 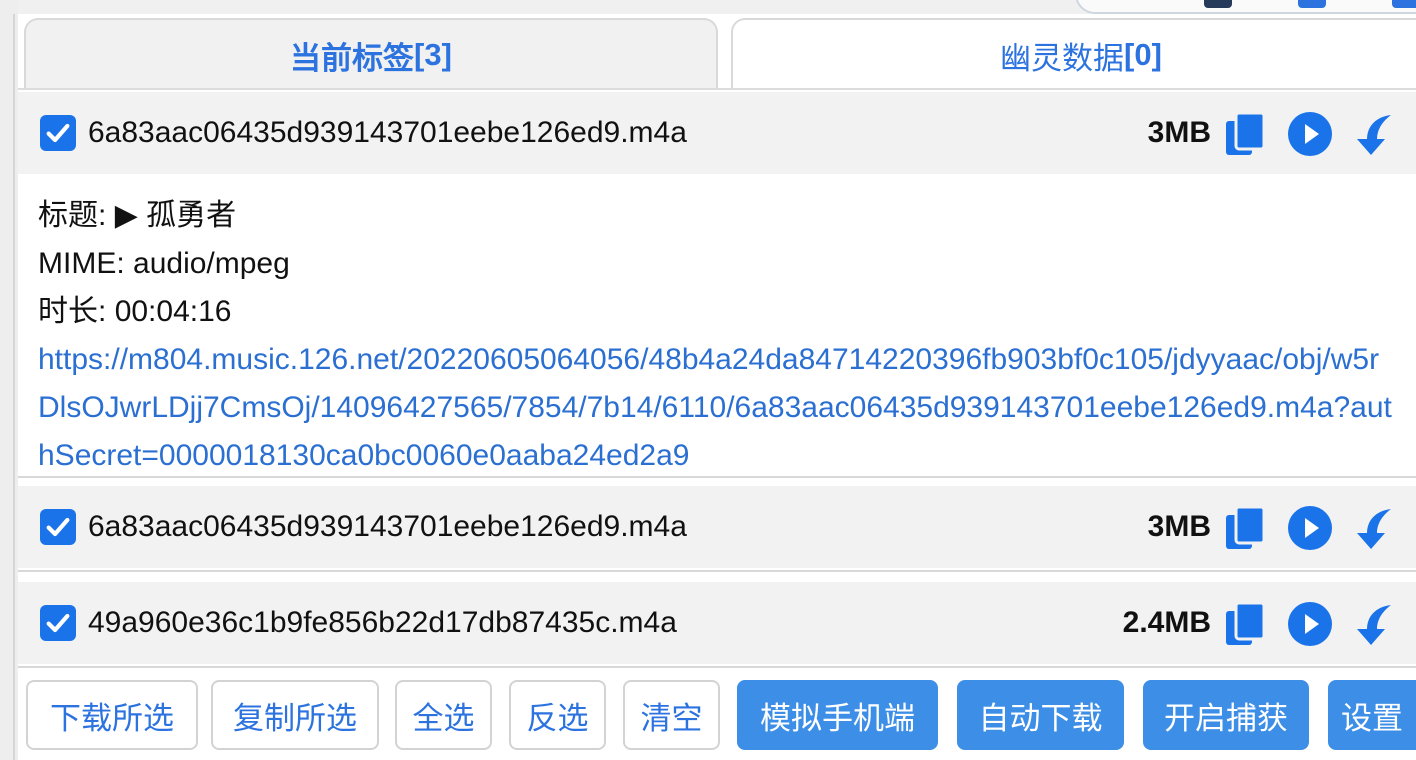 I want to click on address-bar-edge, so click(x=1245, y=7).